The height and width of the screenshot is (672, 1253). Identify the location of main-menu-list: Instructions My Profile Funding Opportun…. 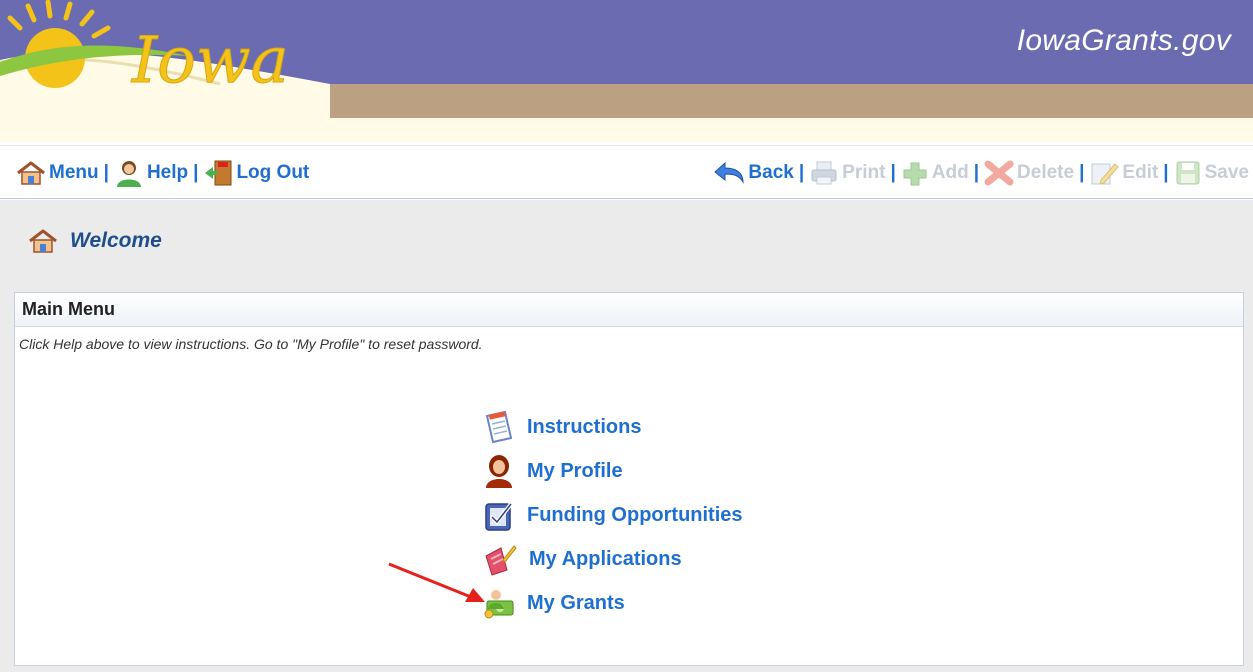
(613, 515).